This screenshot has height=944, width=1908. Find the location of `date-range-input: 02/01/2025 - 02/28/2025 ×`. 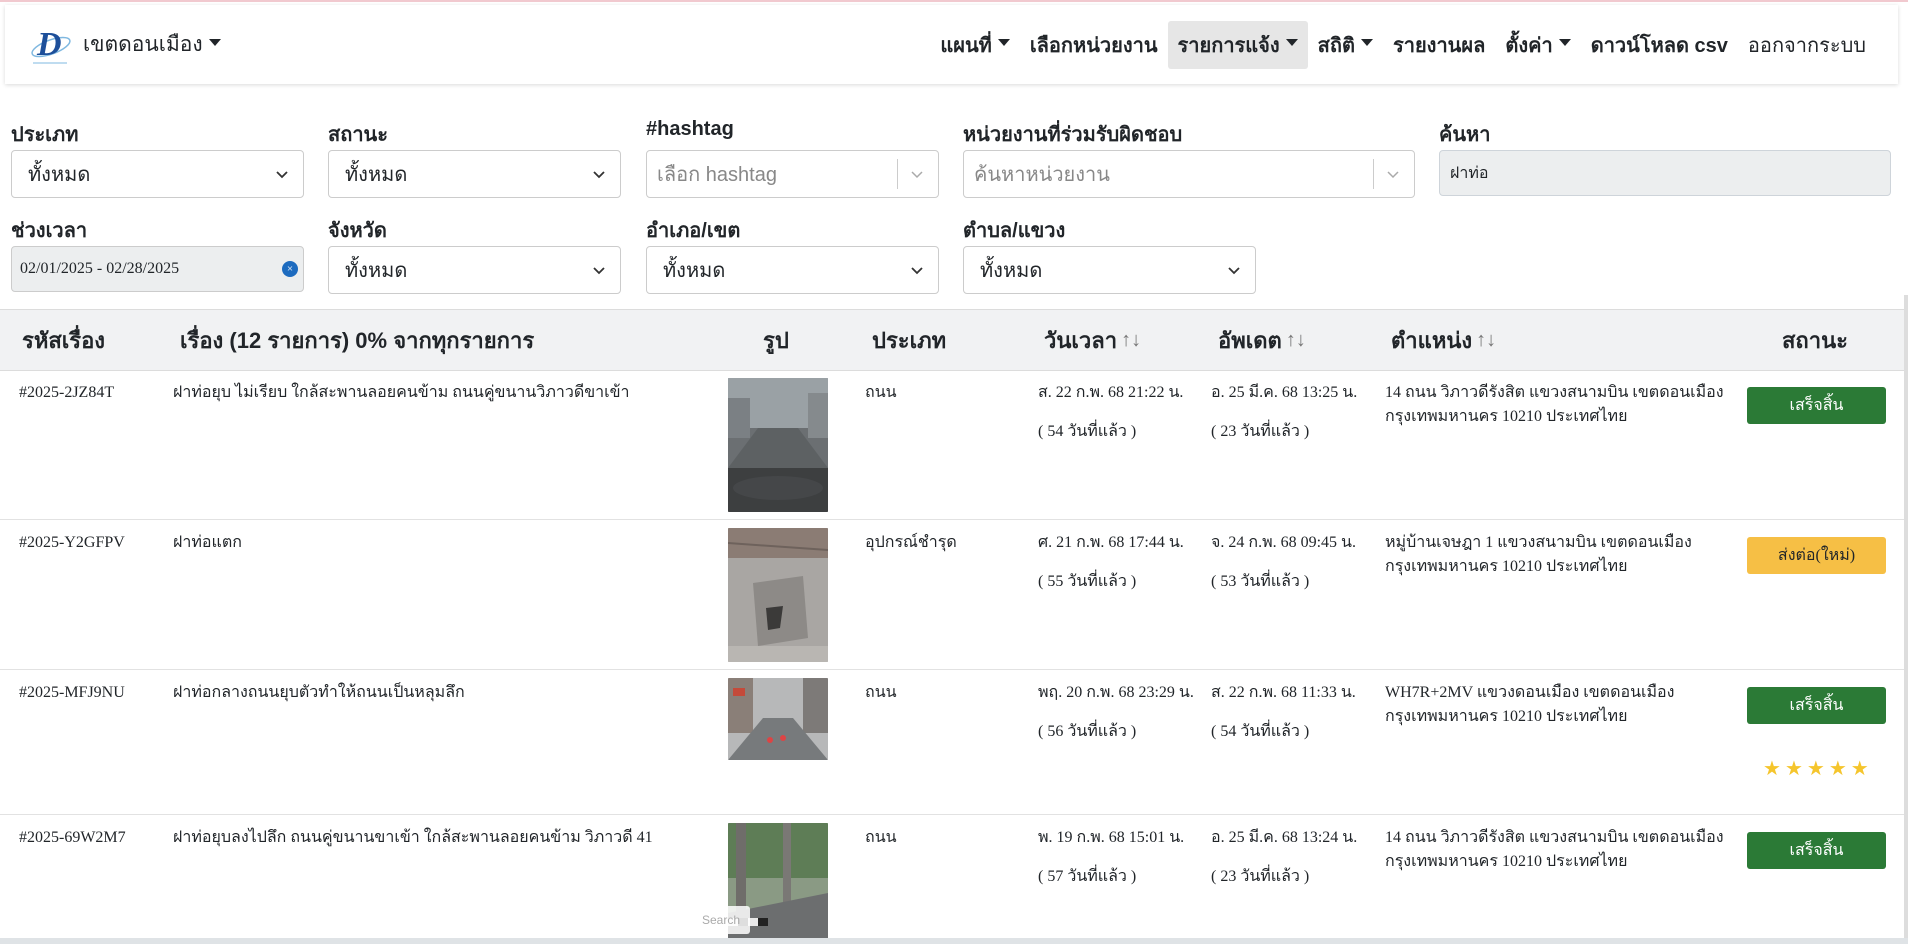

date-range-input: 02/01/2025 - 02/28/2025 × is located at coordinates (157, 269).